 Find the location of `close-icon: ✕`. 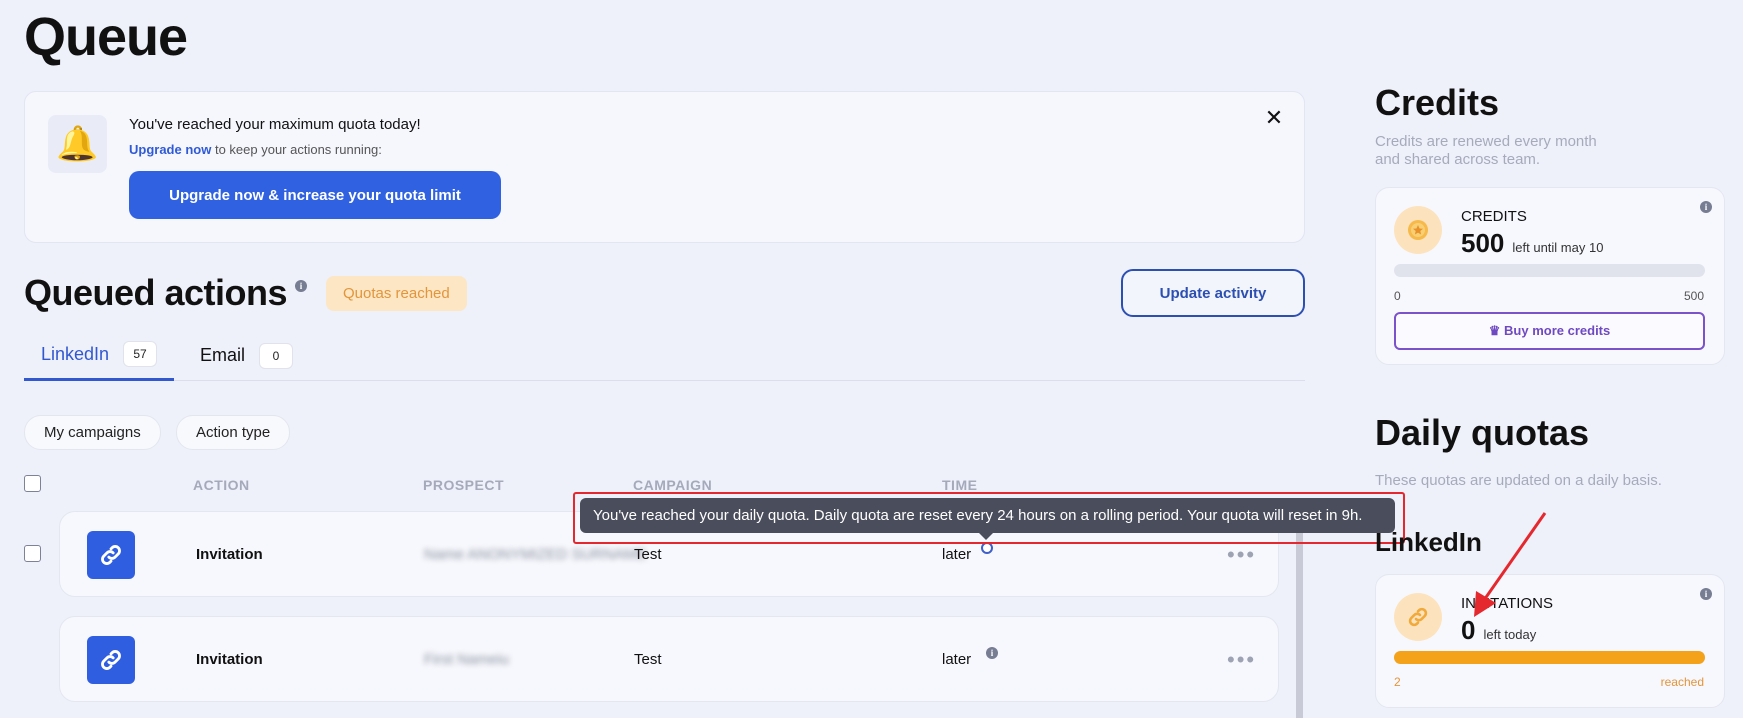

close-icon: ✕ is located at coordinates (1274, 118).